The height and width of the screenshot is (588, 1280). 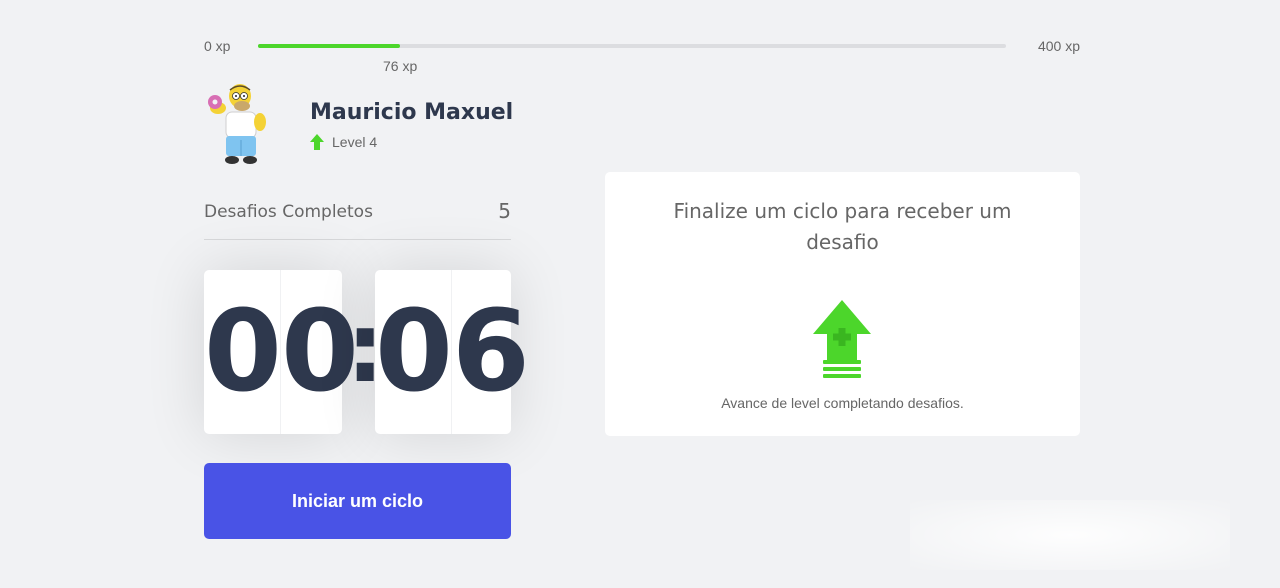 I want to click on completed-challenges-label: Desafios Completos, so click(x=288, y=212).